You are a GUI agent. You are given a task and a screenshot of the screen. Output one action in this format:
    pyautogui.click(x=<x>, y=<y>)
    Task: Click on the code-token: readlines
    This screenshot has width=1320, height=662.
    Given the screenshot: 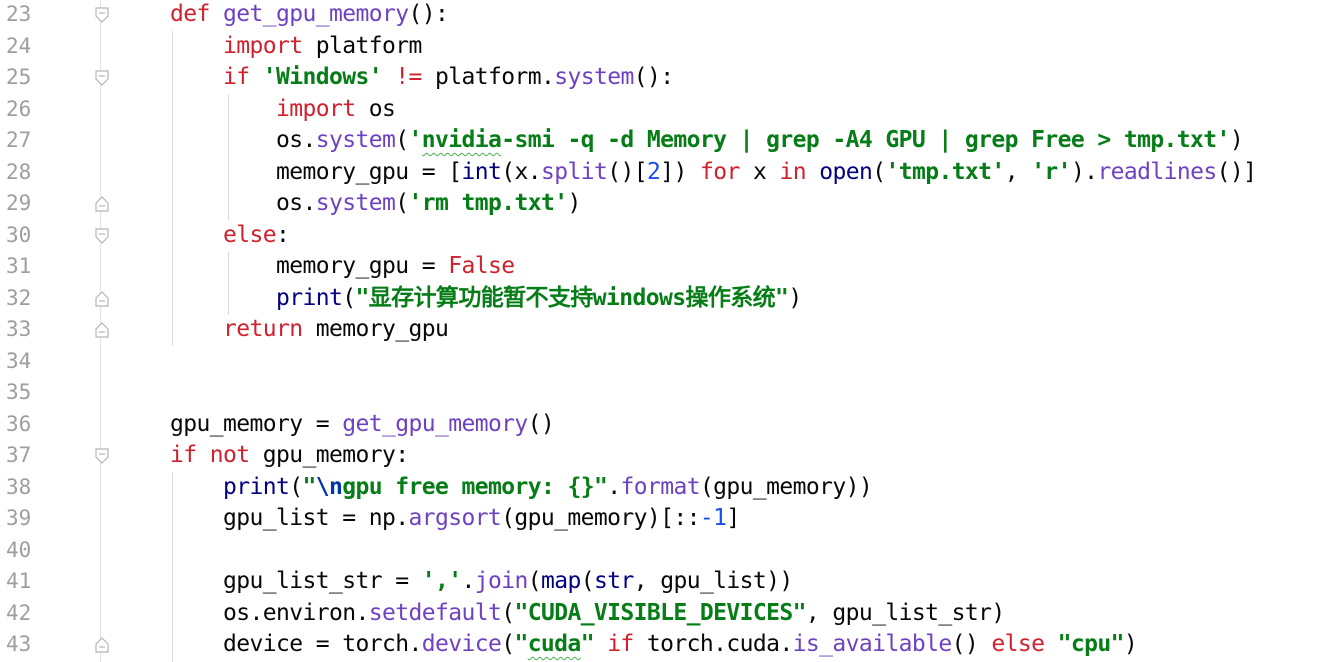 What is the action you would take?
    pyautogui.click(x=1157, y=171)
    